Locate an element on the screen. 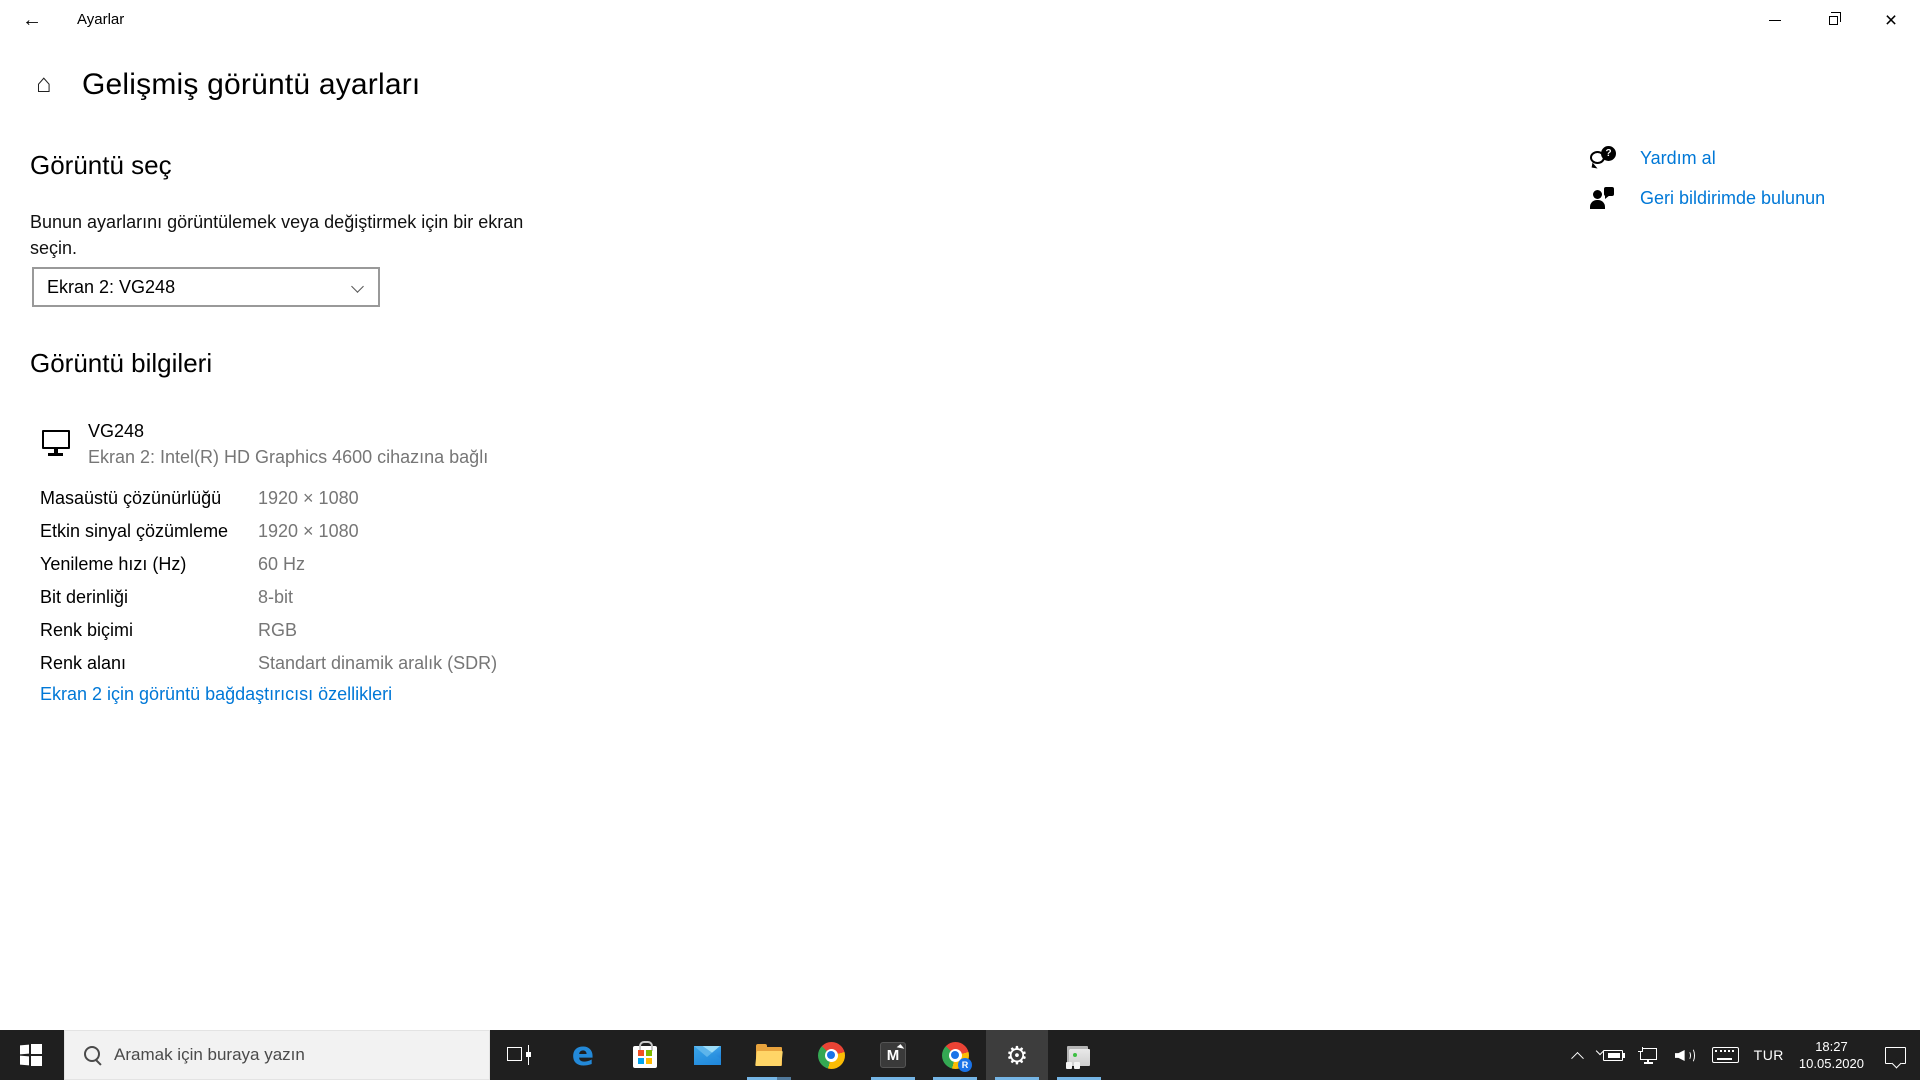 The image size is (1920, 1080). chrome-icon is located at coordinates (831, 1055).